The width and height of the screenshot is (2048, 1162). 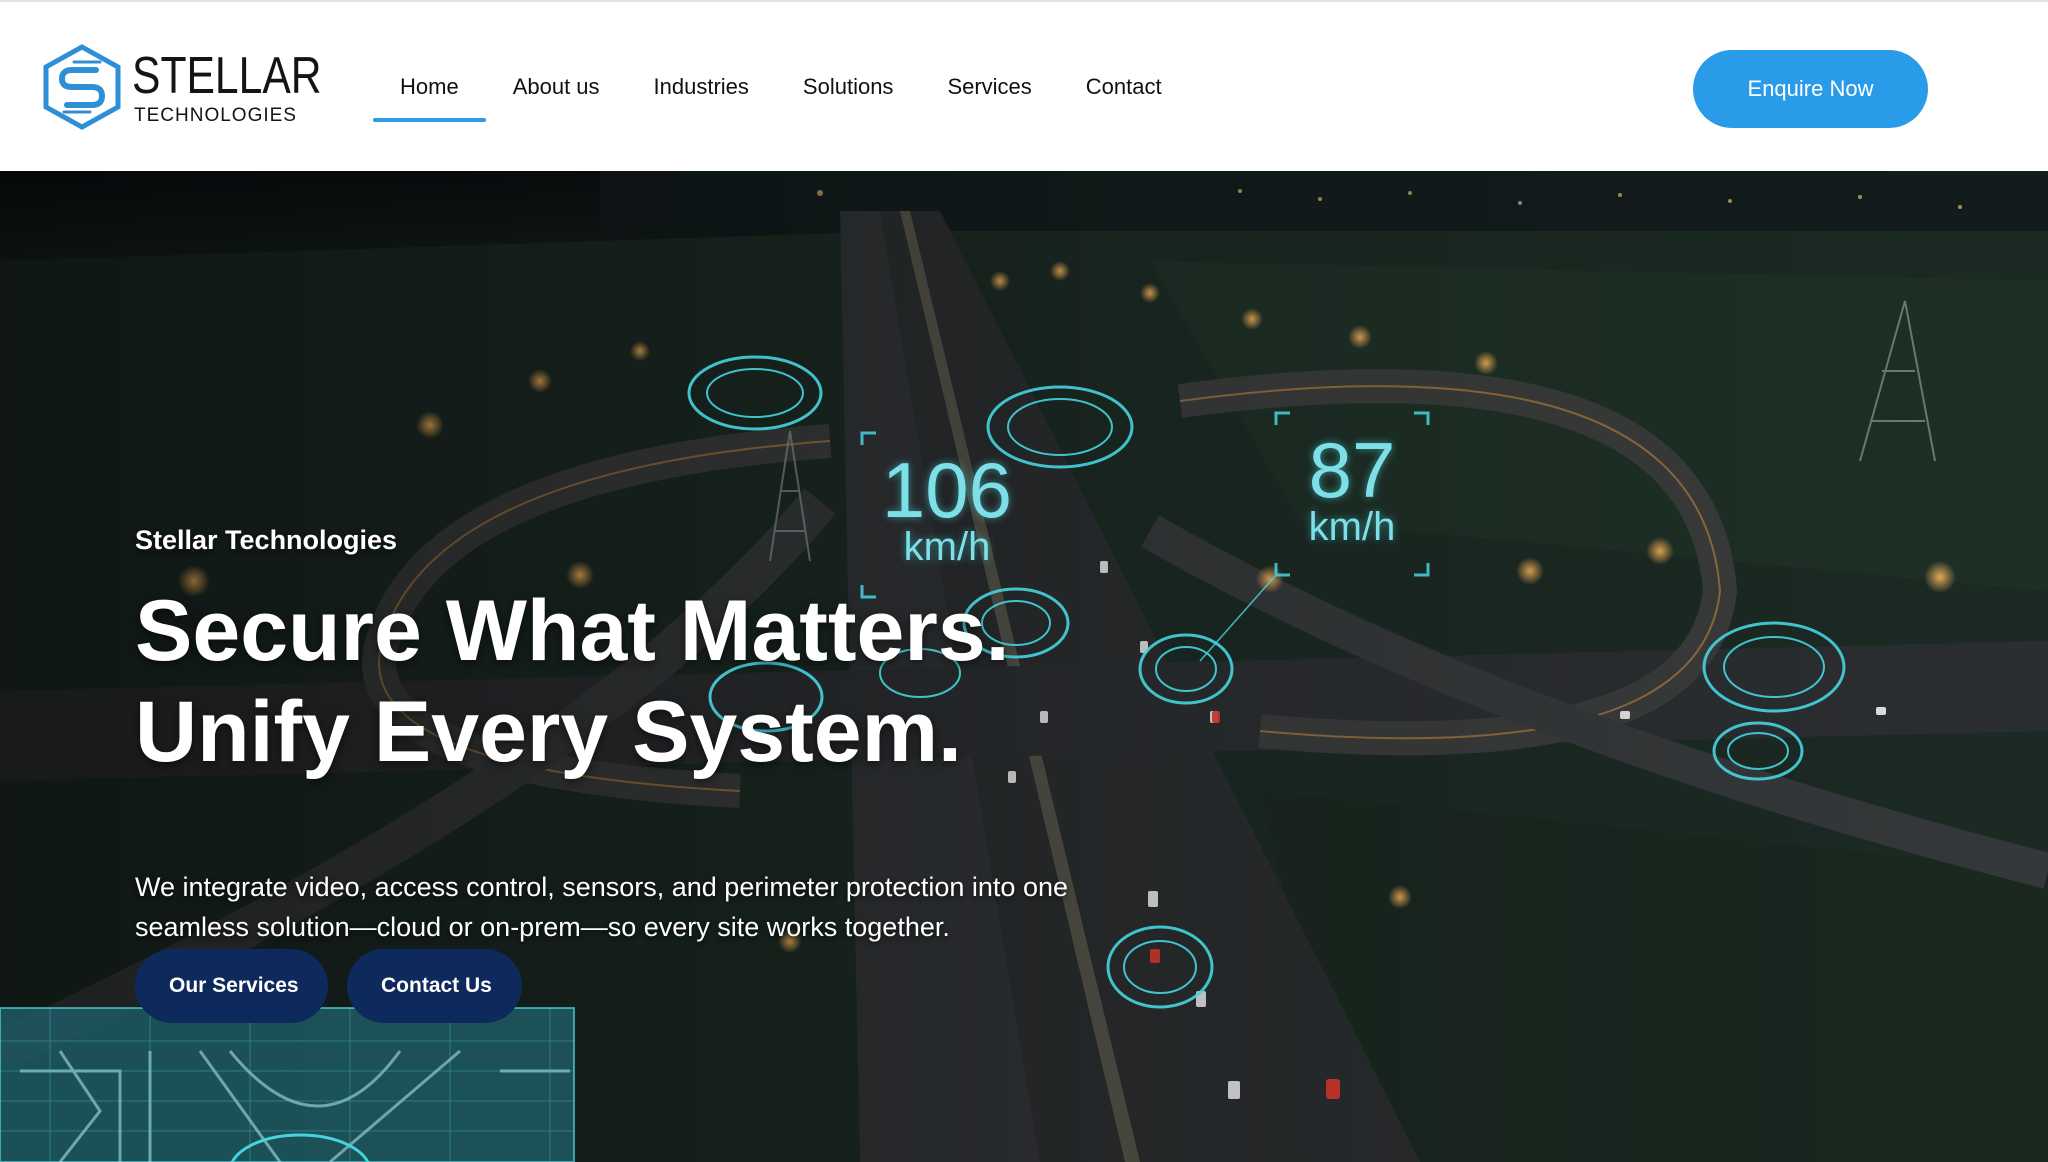 I want to click on hero-title-line-1: Secure What Matters., so click(x=572, y=631).